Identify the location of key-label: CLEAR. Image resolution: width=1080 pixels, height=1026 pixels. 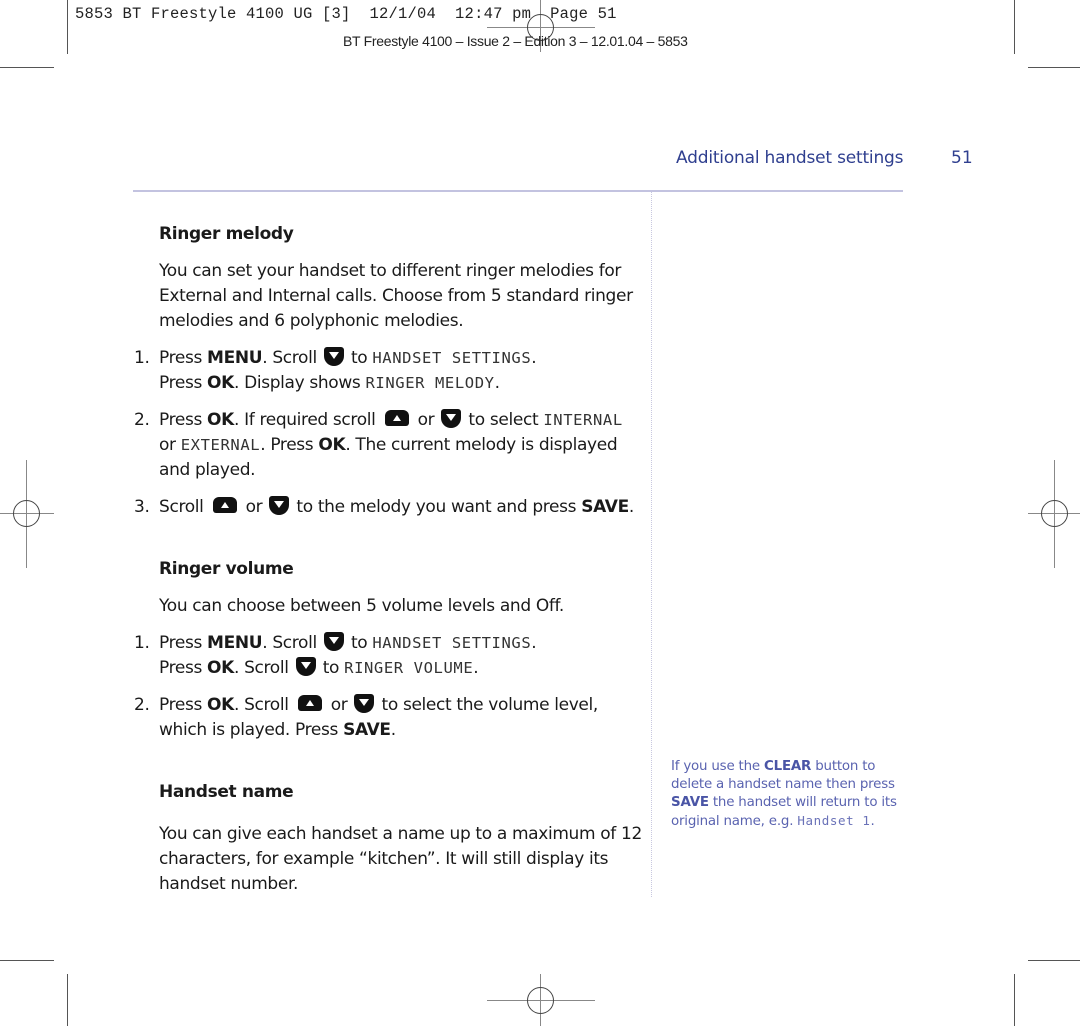
(787, 766).